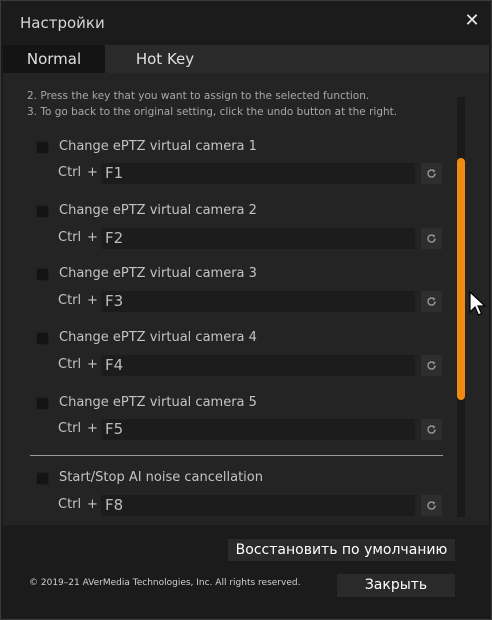  What do you see at coordinates (114, 505) in the screenshot?
I see `key-value: F8` at bounding box center [114, 505].